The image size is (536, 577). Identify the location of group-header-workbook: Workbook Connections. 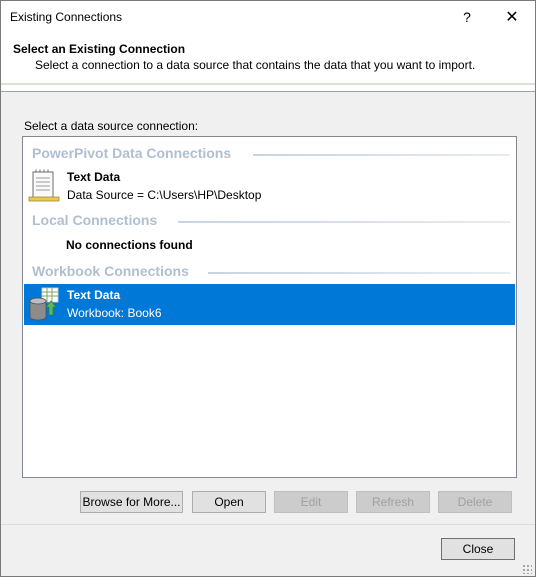
(269, 273).